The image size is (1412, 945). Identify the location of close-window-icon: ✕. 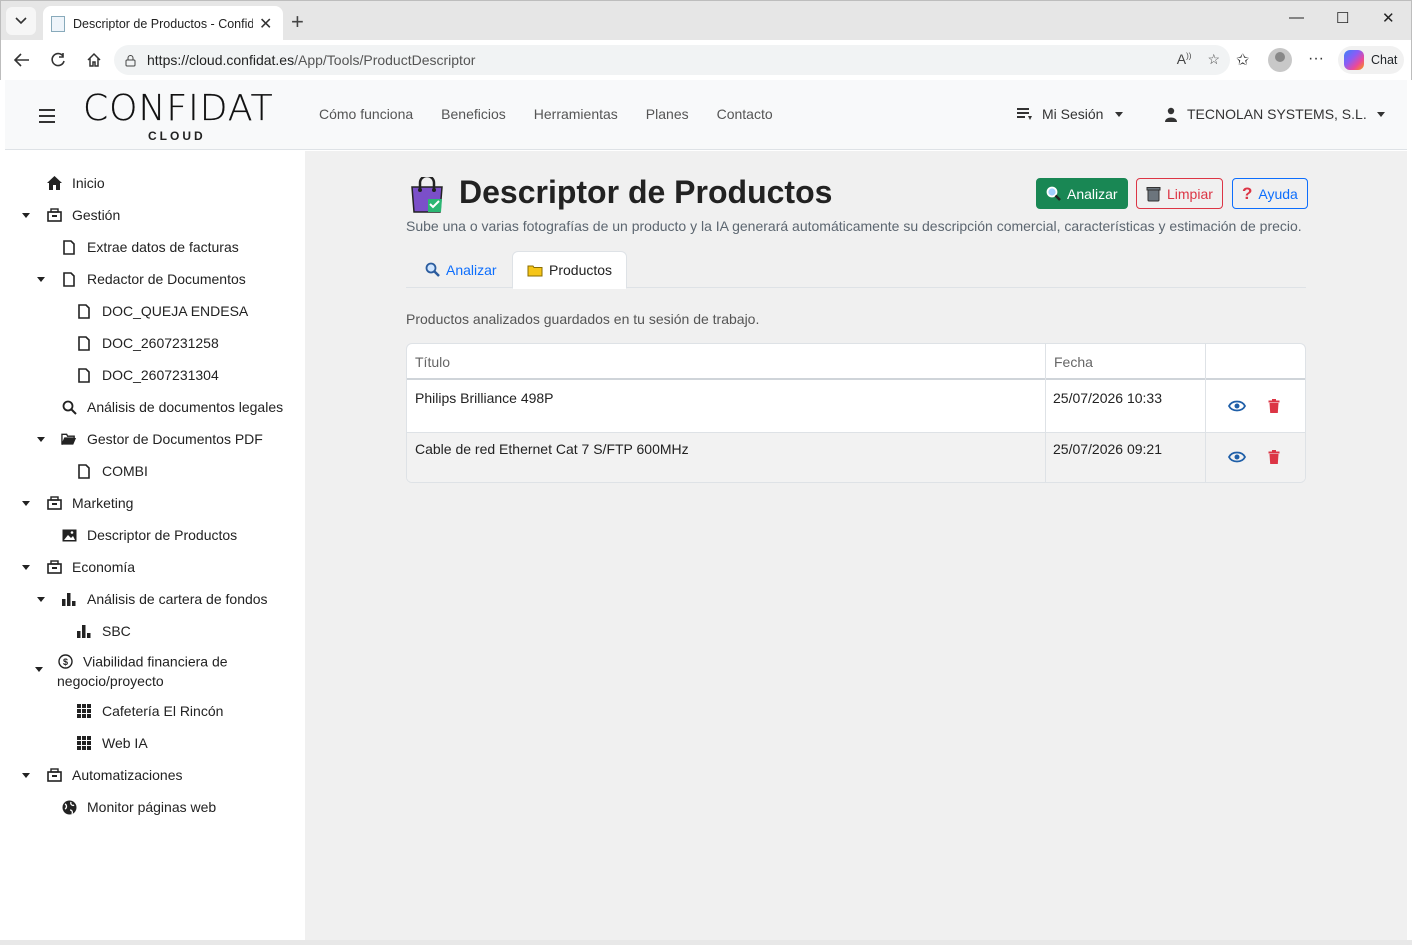
(1388, 18).